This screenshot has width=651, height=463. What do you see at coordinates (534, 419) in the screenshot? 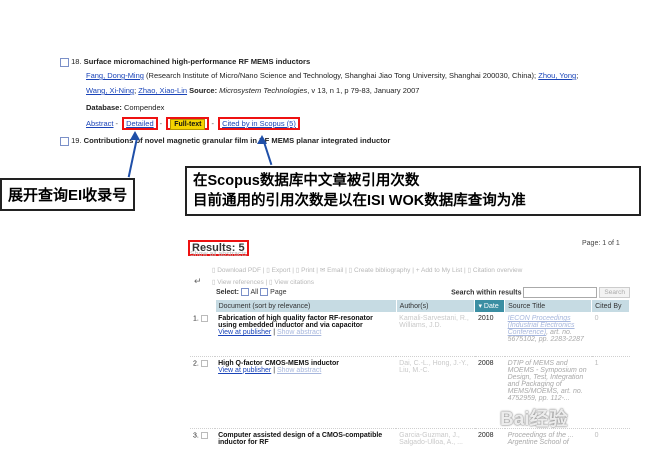
I see `watermark-logo: Bai经验` at bounding box center [534, 419].